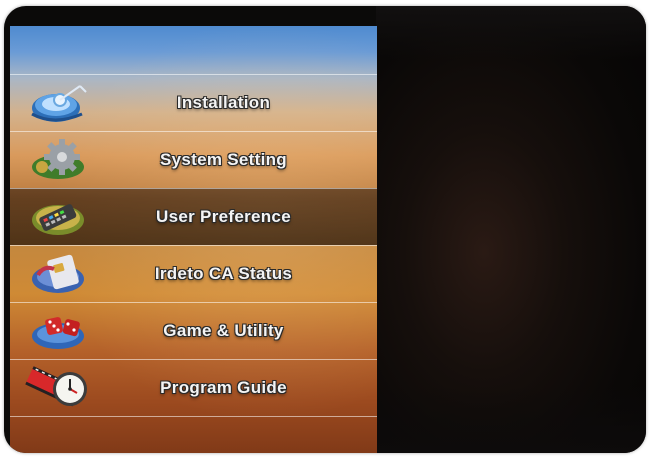 This screenshot has height=458, width=650. I want to click on menu-item-user-preference: User Preference, so click(193, 216).